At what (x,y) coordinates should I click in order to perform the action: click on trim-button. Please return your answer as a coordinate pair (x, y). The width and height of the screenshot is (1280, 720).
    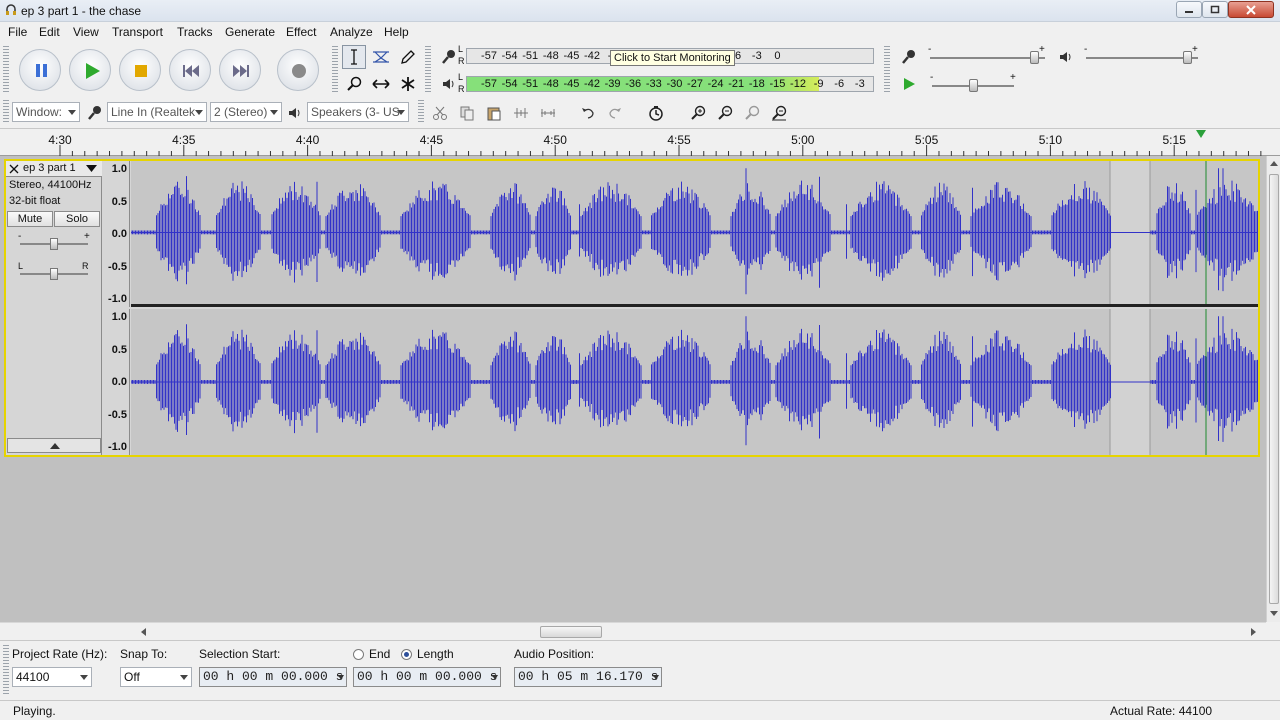
    Looking at the image, I should click on (521, 113).